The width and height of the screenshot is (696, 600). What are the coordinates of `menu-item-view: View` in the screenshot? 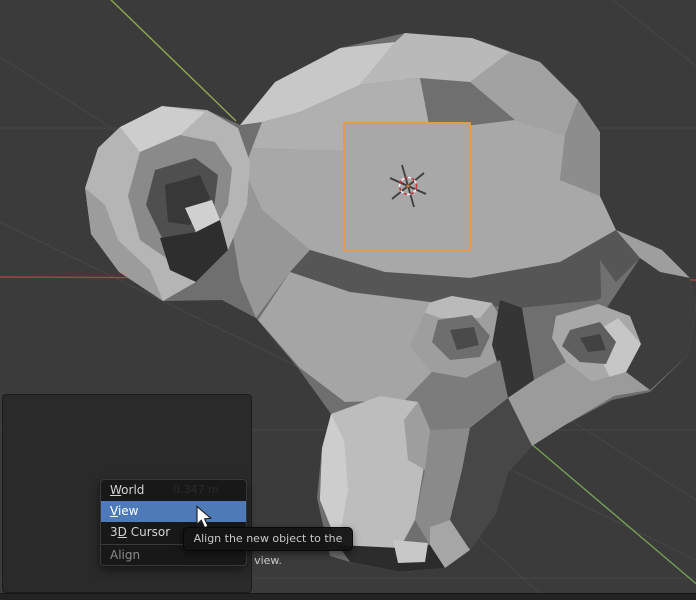 It's located at (173, 511).